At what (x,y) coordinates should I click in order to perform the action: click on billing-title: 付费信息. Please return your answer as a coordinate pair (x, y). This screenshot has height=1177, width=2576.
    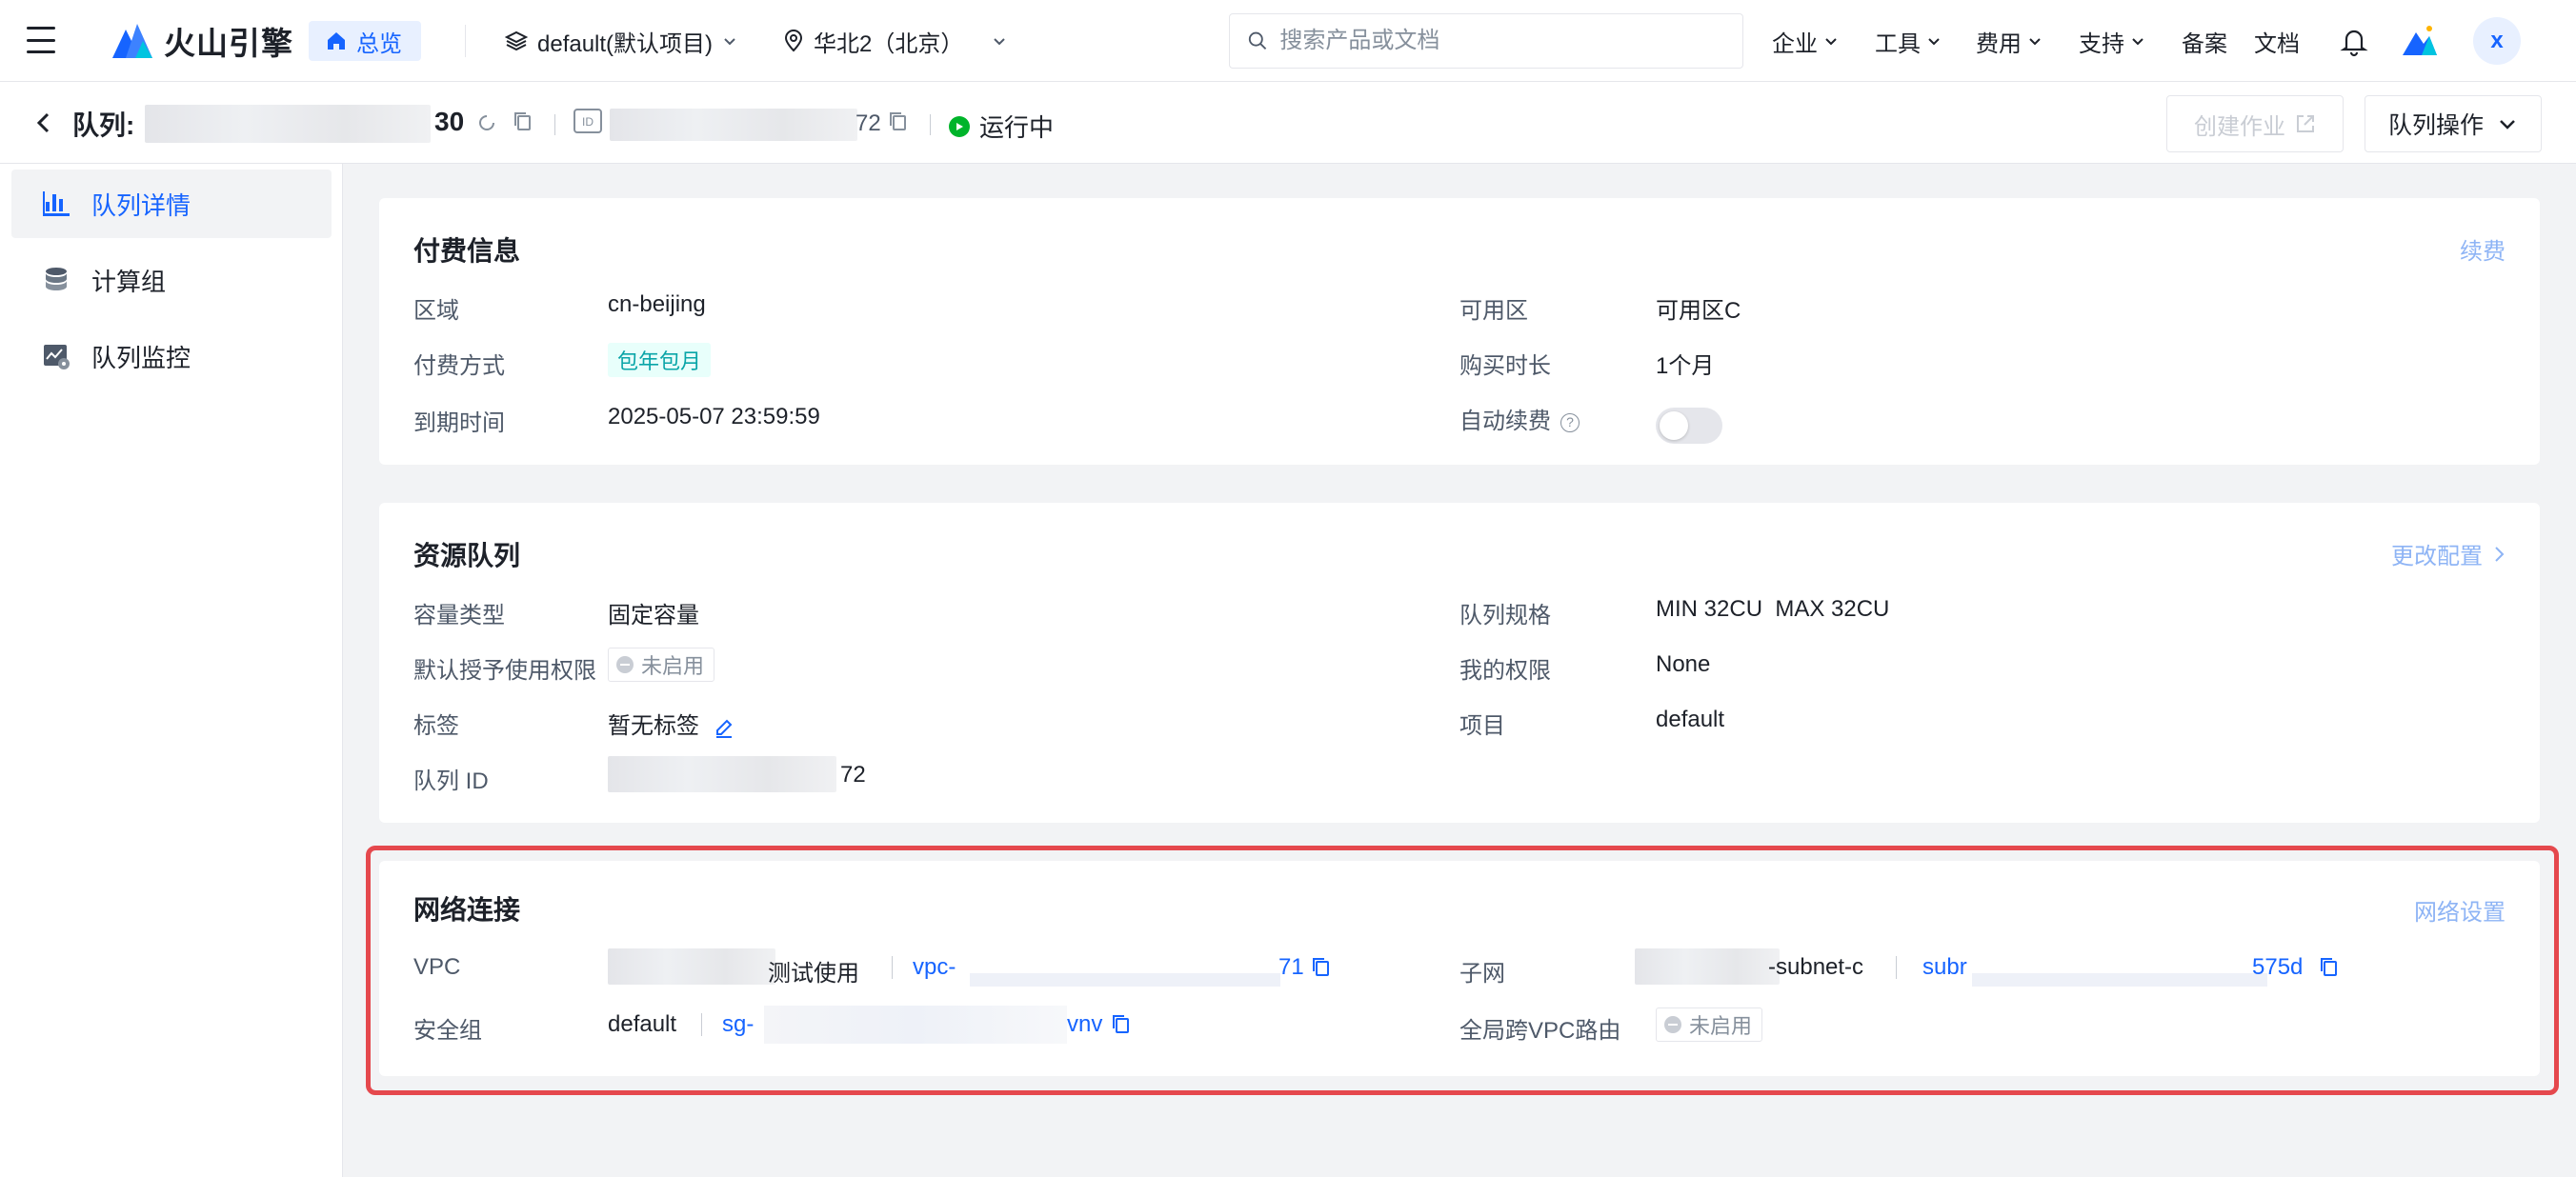
    Looking at the image, I should click on (467, 251).